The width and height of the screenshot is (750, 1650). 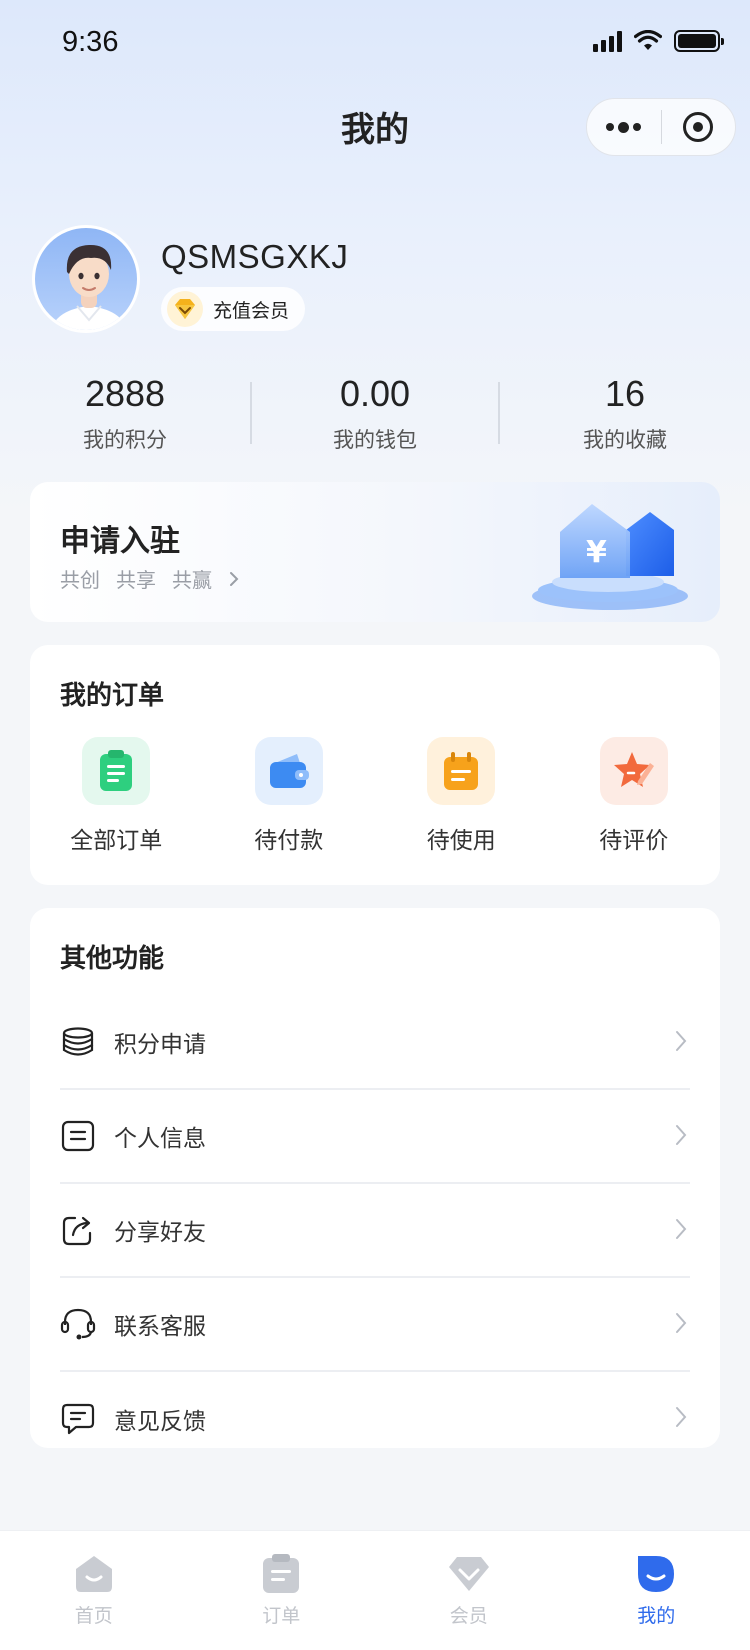 I want to click on function-label: 意见反馈, so click(x=160, y=1422).